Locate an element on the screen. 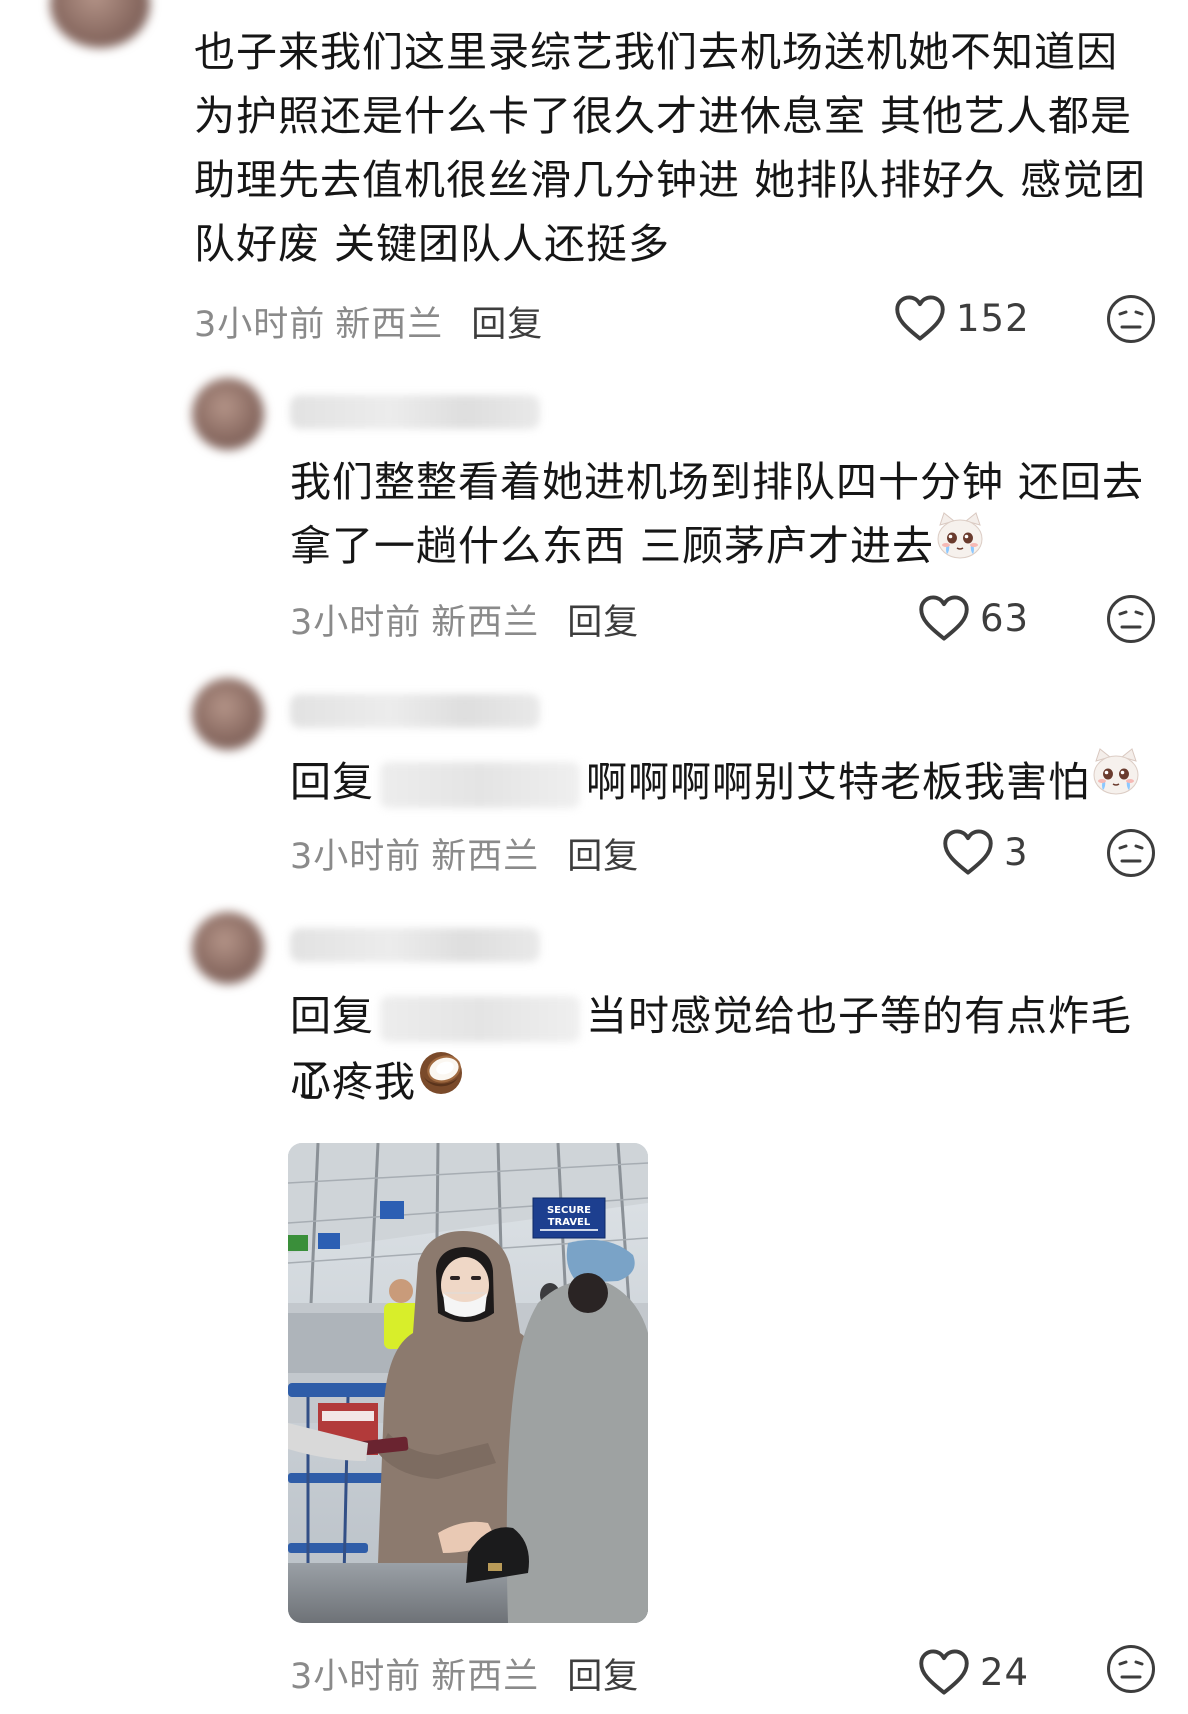 Image resolution: width=1188 pixels, height=1714 pixels. like-button: 3 is located at coordinates (985, 852).